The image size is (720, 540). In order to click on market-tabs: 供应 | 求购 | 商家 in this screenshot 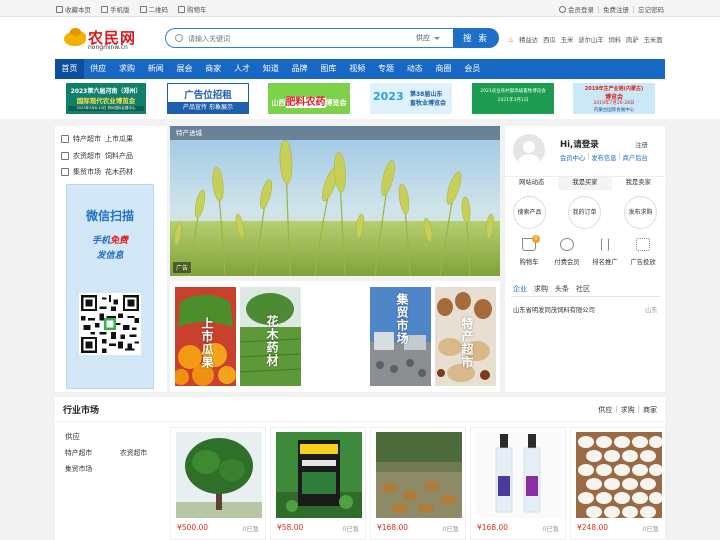, I will do `click(627, 410)`.